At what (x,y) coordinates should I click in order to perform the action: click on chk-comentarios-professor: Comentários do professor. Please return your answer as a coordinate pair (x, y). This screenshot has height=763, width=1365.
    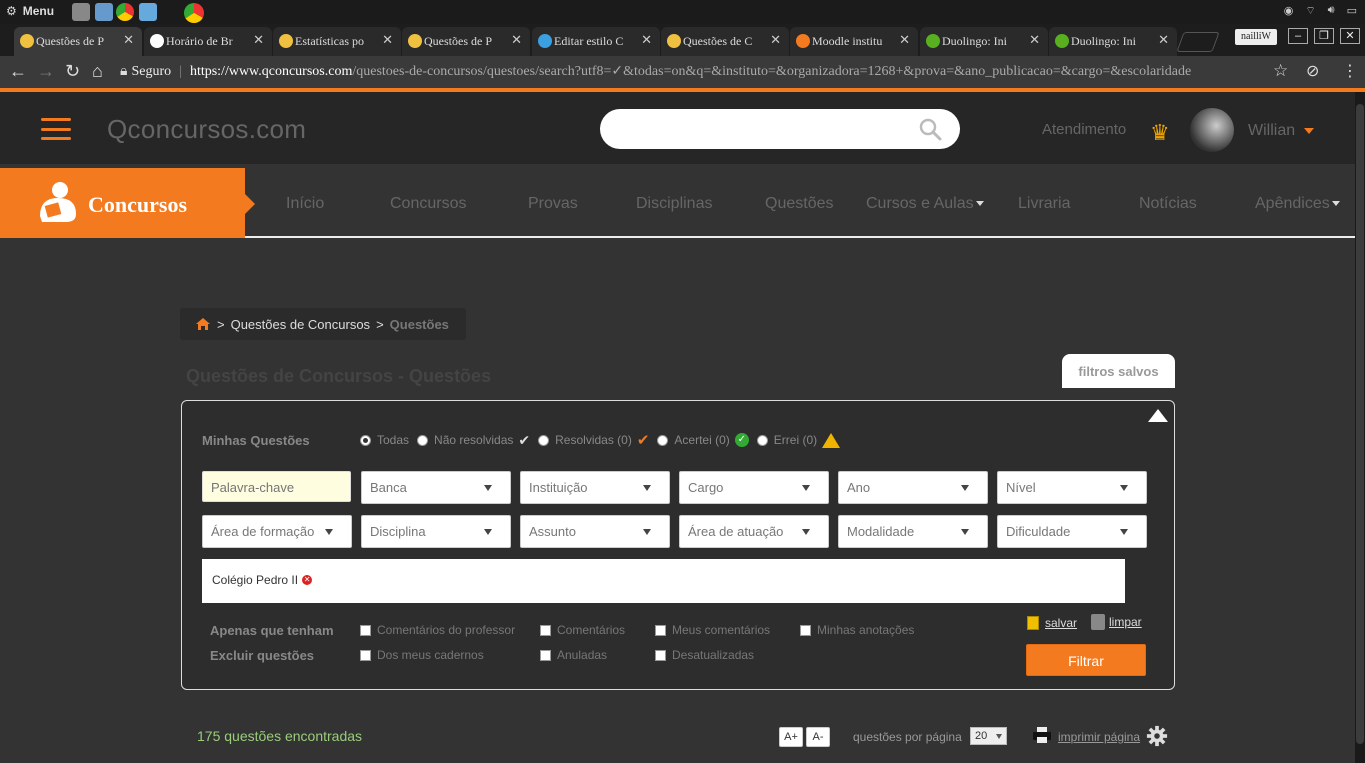
    Looking at the image, I should click on (437, 630).